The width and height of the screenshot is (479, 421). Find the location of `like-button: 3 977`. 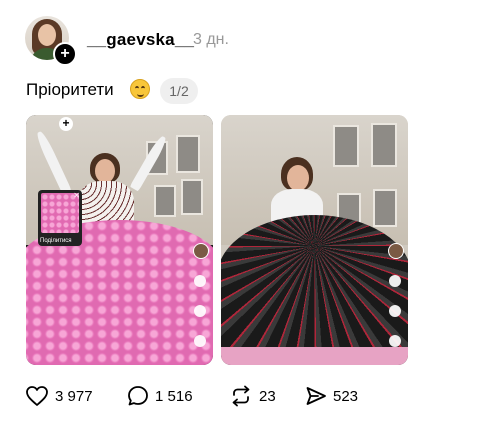

like-button: 3 977 is located at coordinates (59, 396).